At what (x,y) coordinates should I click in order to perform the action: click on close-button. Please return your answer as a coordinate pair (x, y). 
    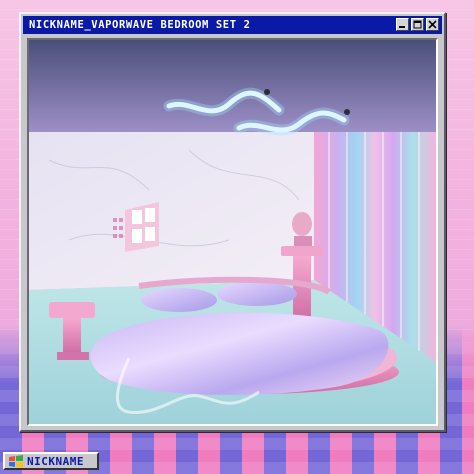
    Looking at the image, I should click on (432, 24).